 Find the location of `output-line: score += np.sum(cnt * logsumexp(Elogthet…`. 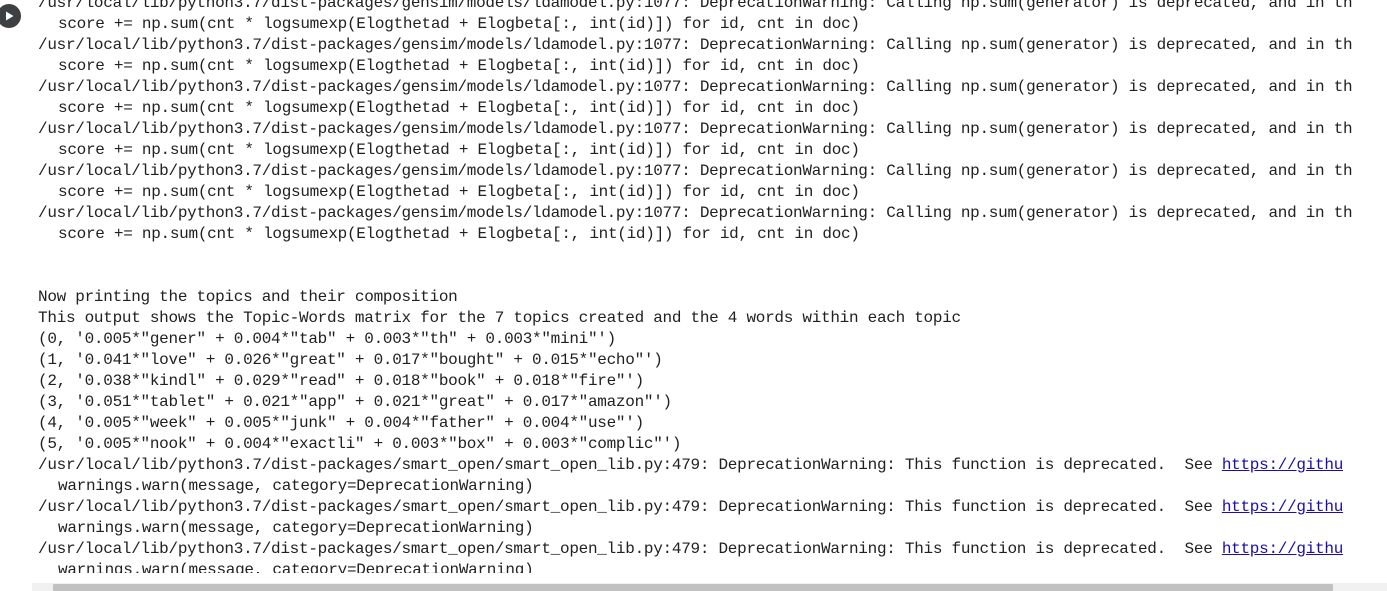

output-line: score += np.sum(cnt * logsumexp(Elogthet… is located at coordinates (459, 24).